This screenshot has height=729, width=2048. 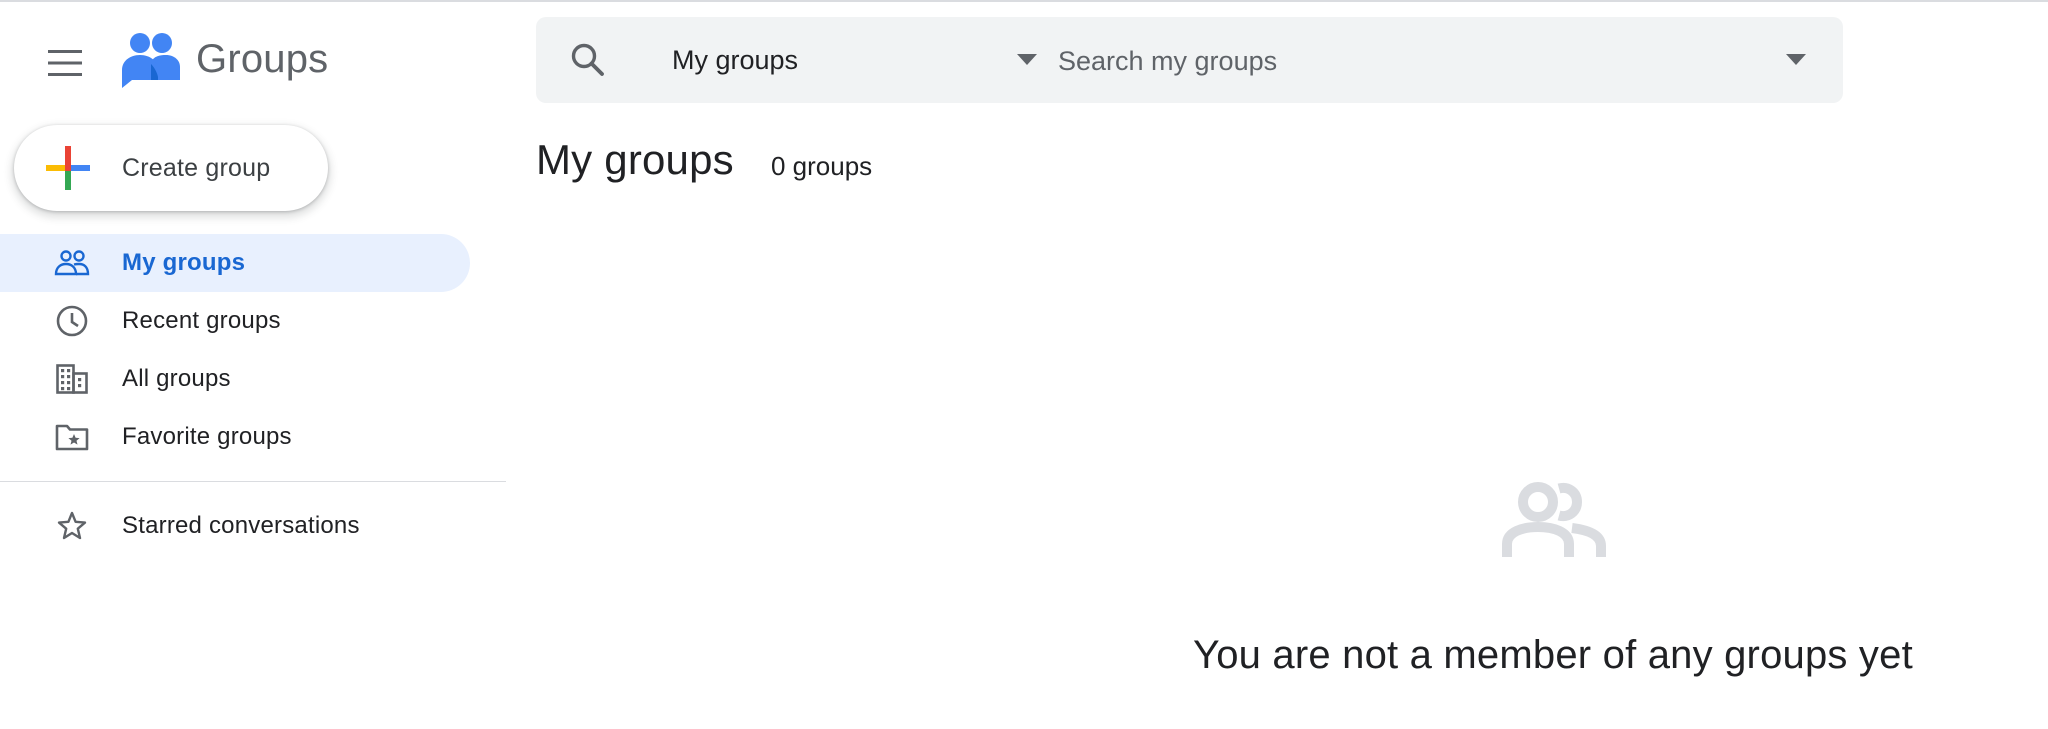 What do you see at coordinates (1553, 655) in the screenshot?
I see `empty-state-message: You are not a member of any groups yet` at bounding box center [1553, 655].